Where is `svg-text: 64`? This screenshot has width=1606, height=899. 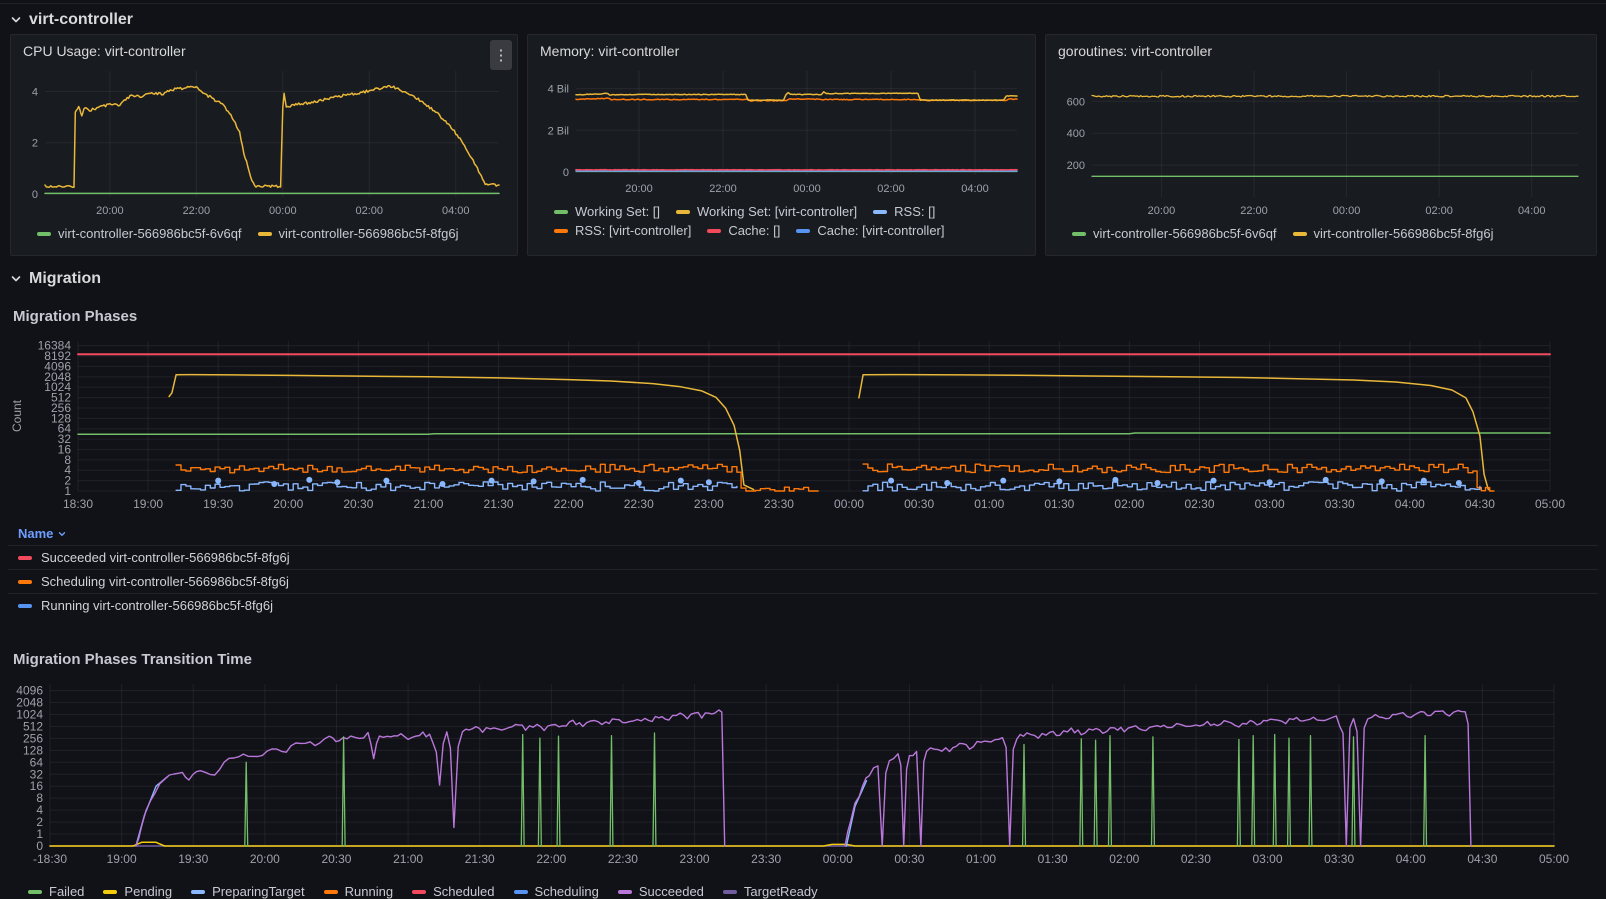
svg-text: 64 is located at coordinates (37, 762).